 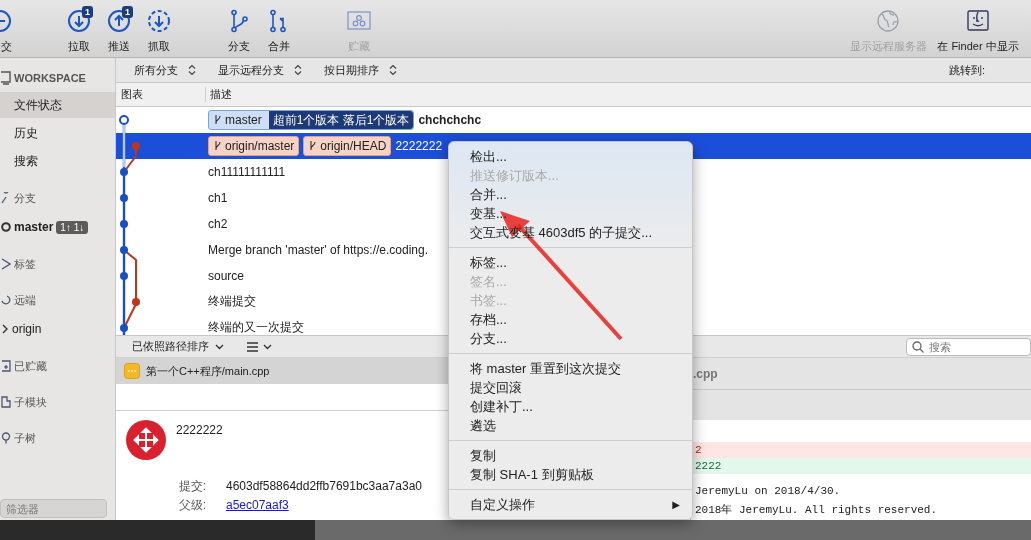 What do you see at coordinates (347, 146) in the screenshot?
I see `branch-tag: origin/HEAD` at bounding box center [347, 146].